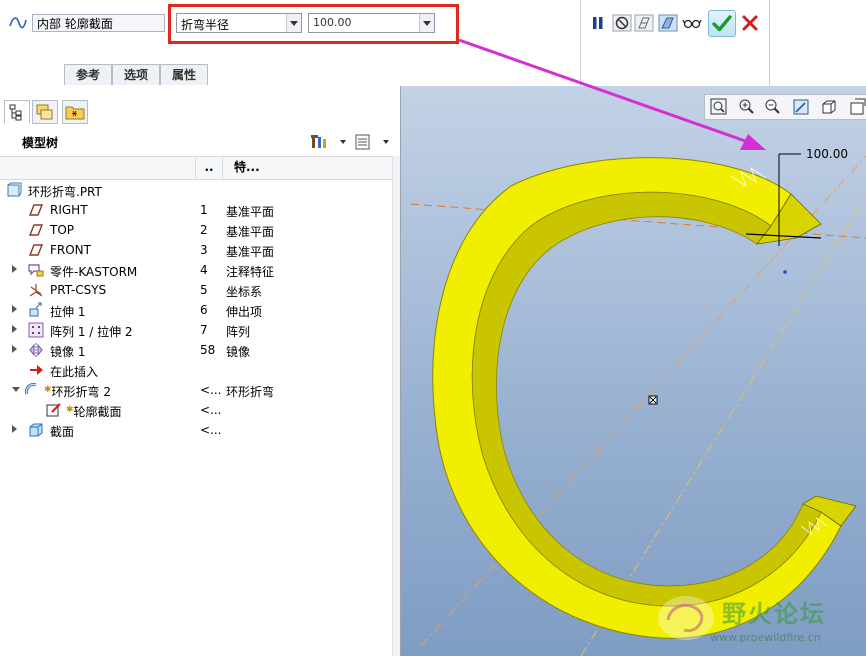 The height and width of the screenshot is (656, 866). I want to click on tree-row-label: ✱环形折弯 2, so click(77, 392).